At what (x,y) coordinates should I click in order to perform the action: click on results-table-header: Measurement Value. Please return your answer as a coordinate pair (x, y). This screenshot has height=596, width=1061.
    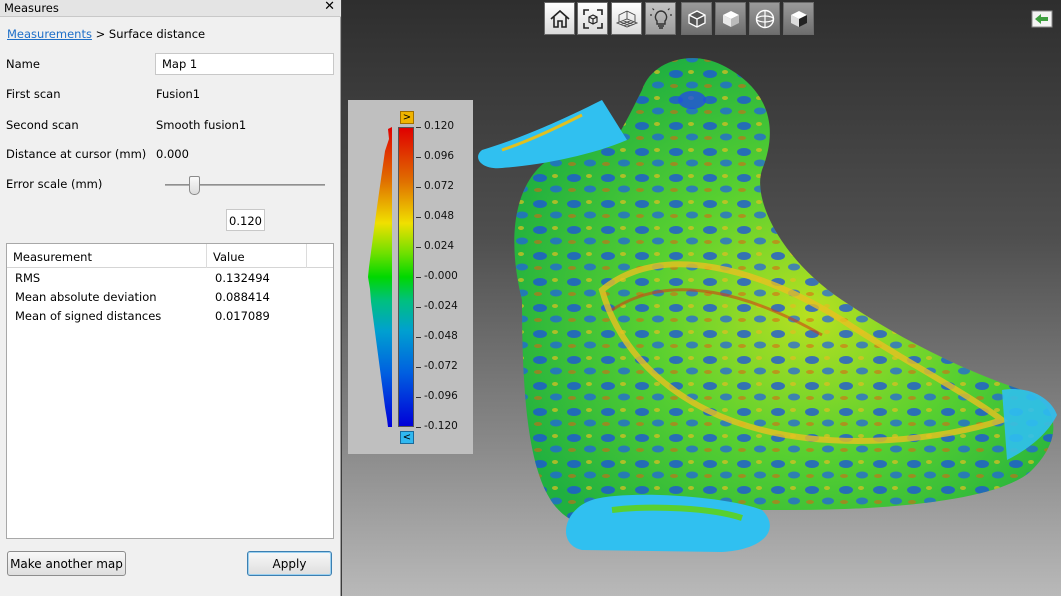
    Looking at the image, I should click on (170, 256).